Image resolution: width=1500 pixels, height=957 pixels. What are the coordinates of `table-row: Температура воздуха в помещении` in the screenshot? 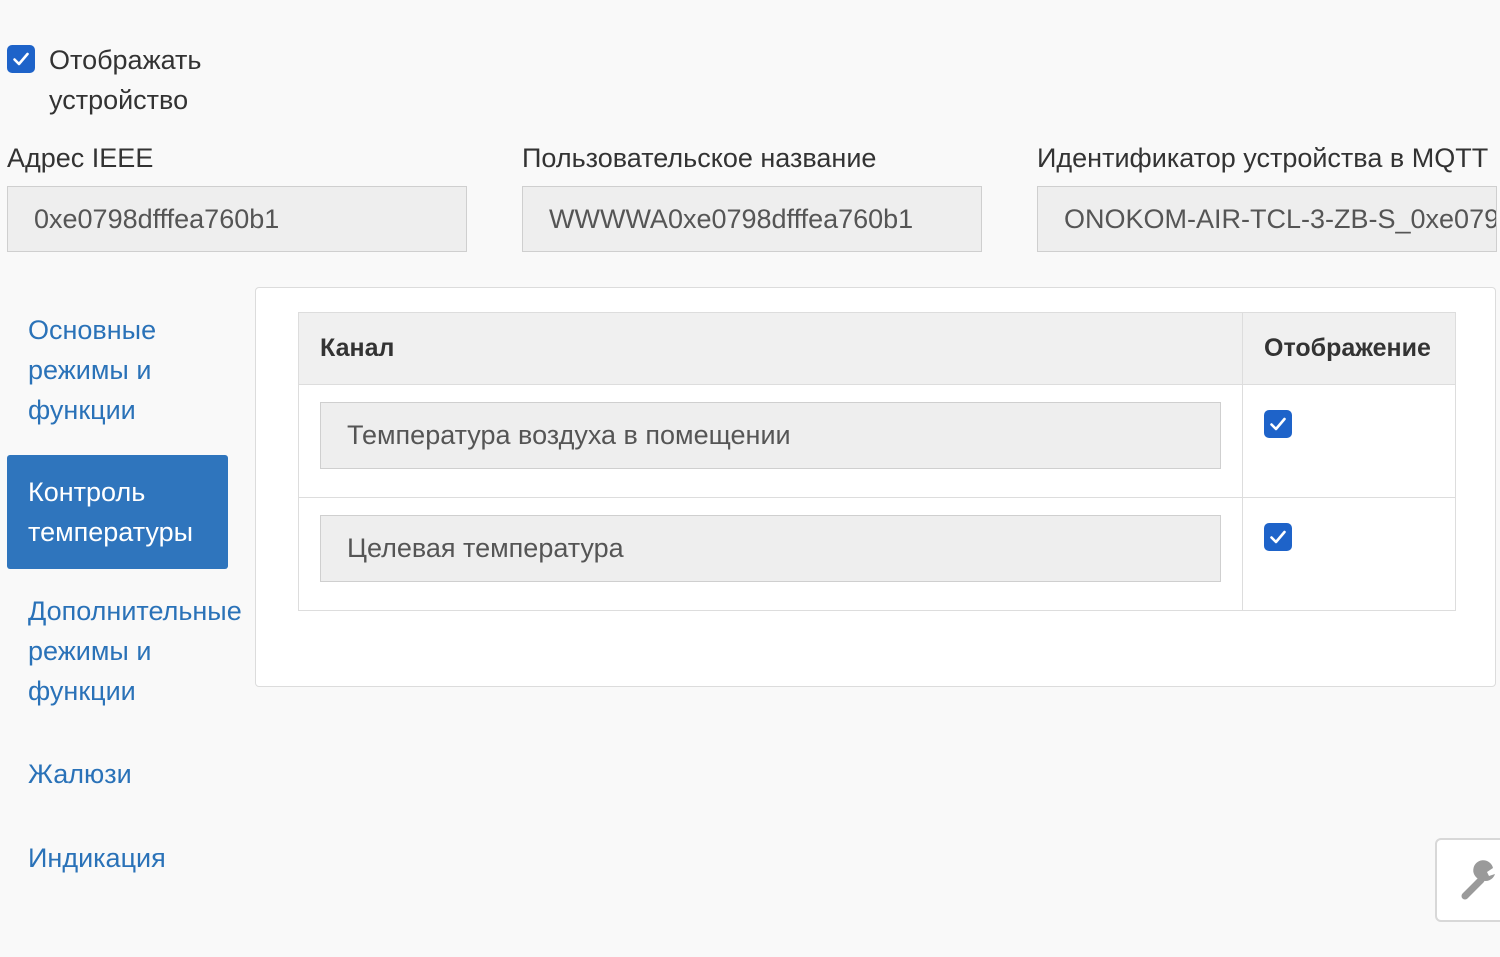 It's located at (877, 441).